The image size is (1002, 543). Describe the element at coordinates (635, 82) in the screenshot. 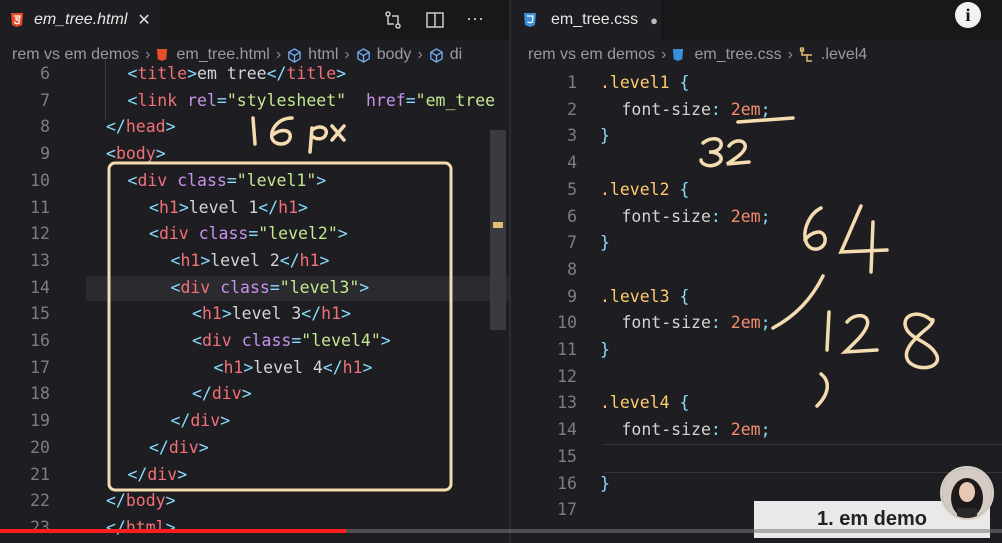

I see `code-token: .level1` at that location.